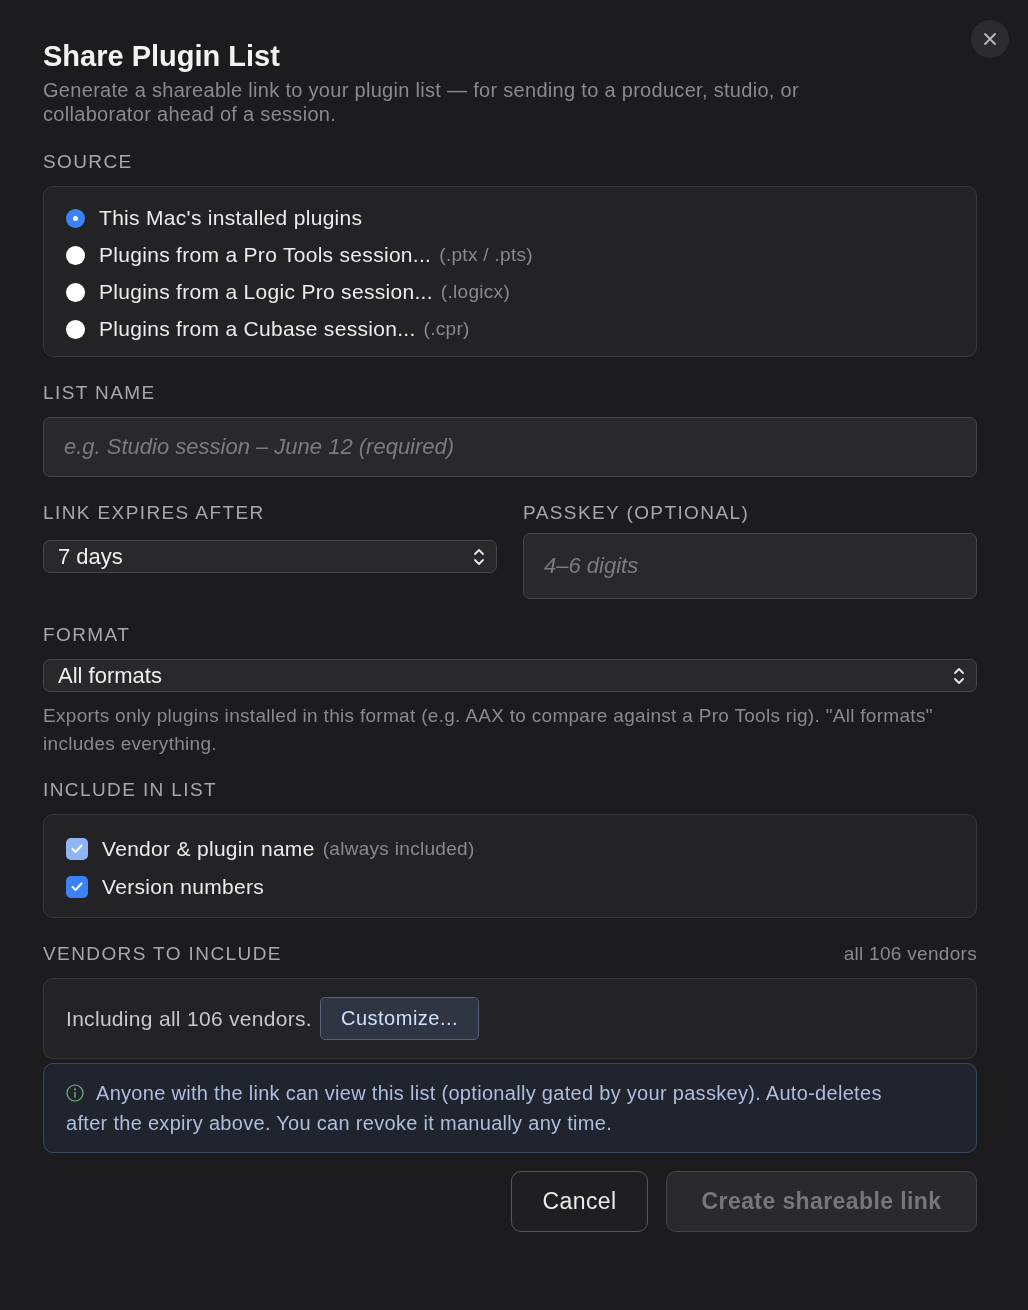  Describe the element at coordinates (162, 954) in the screenshot. I see `section-label: VENDORS TO INCLUDE` at that location.